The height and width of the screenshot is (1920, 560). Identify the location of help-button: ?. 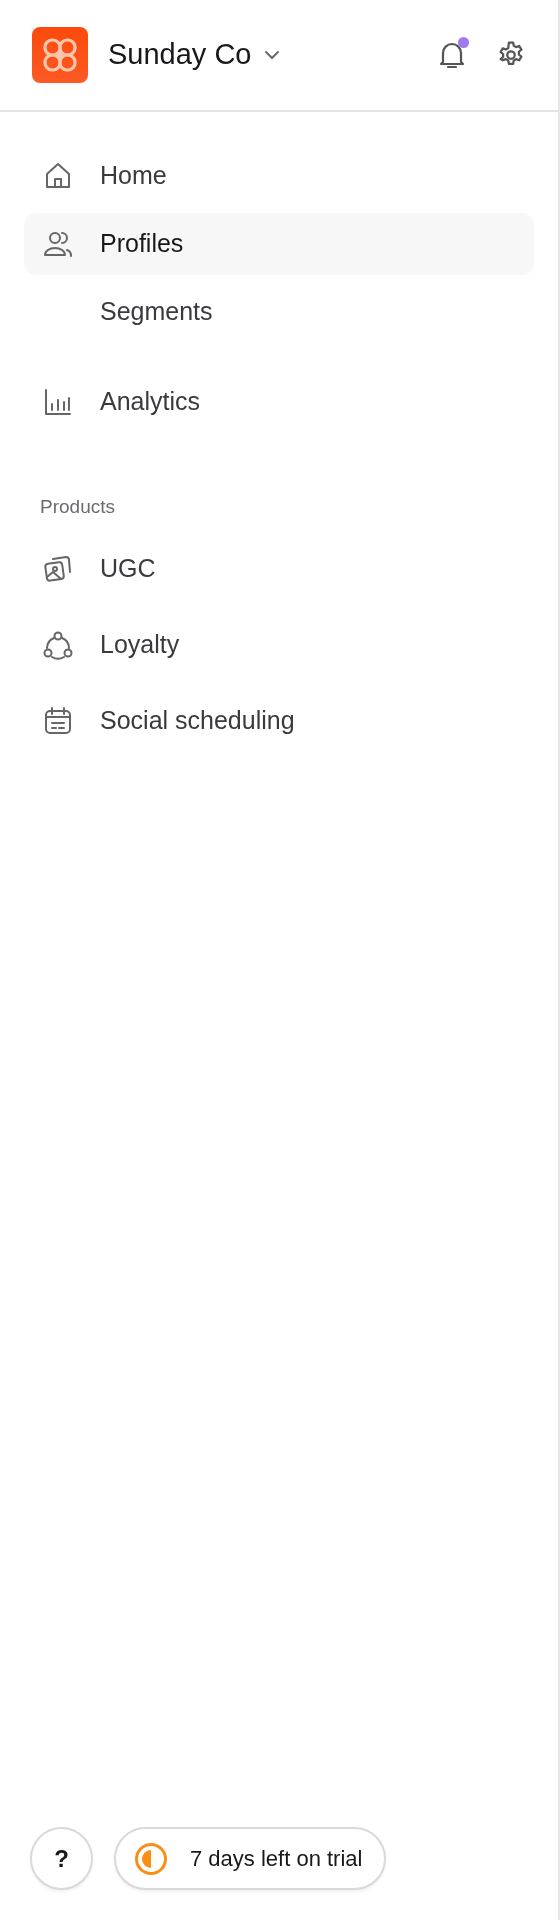
(61, 1858).